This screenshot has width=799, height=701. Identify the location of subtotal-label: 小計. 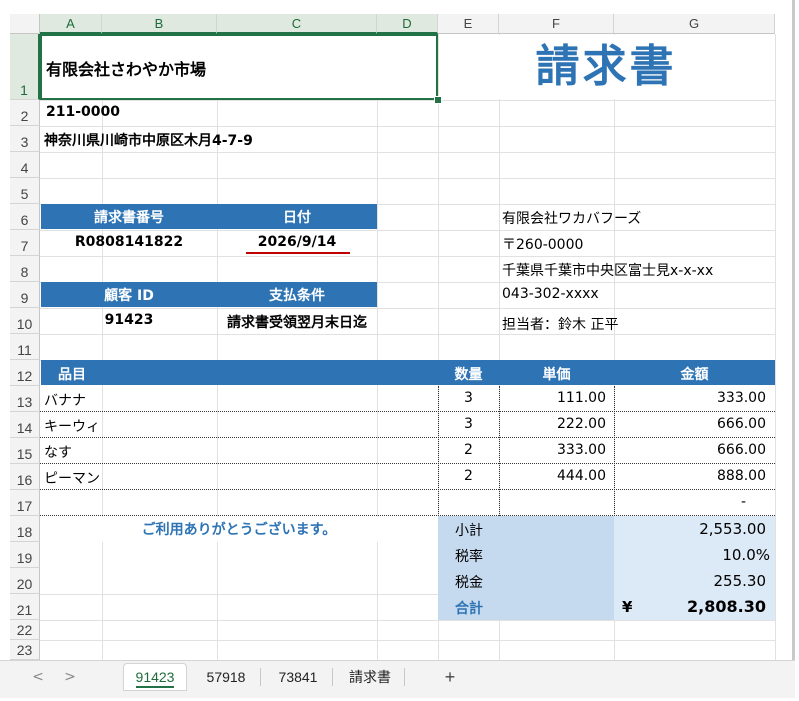
(469, 530).